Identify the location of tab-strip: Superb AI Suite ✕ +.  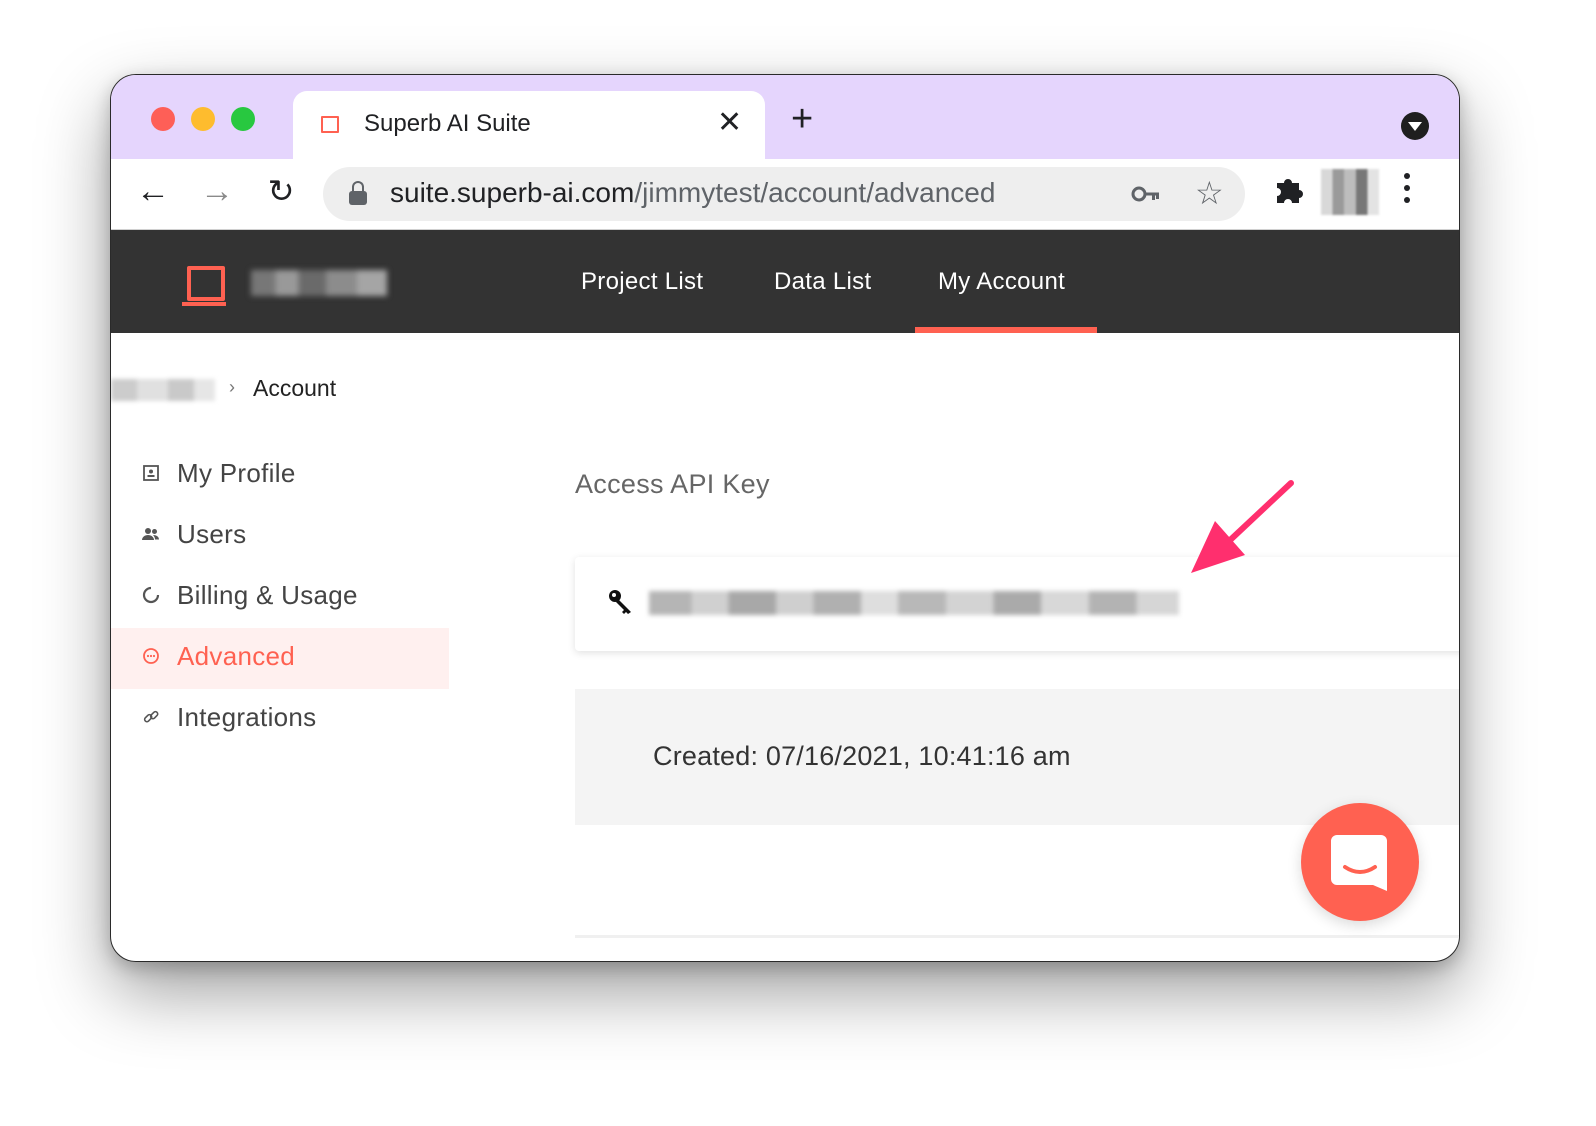
(785, 117).